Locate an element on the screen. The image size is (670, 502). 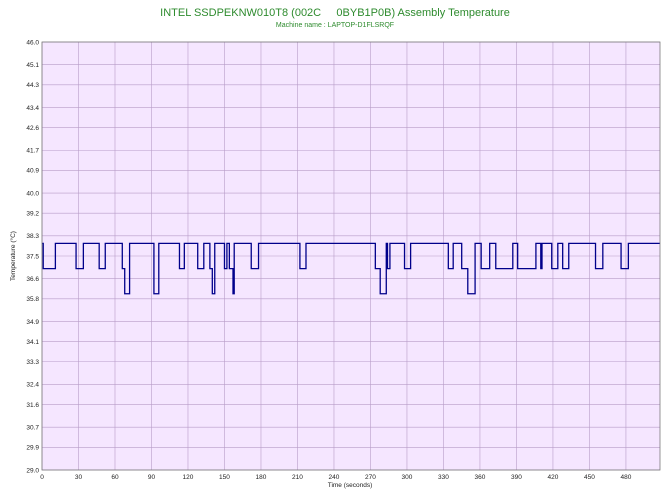
y-tick-label: 29.0 is located at coordinates (32, 470).